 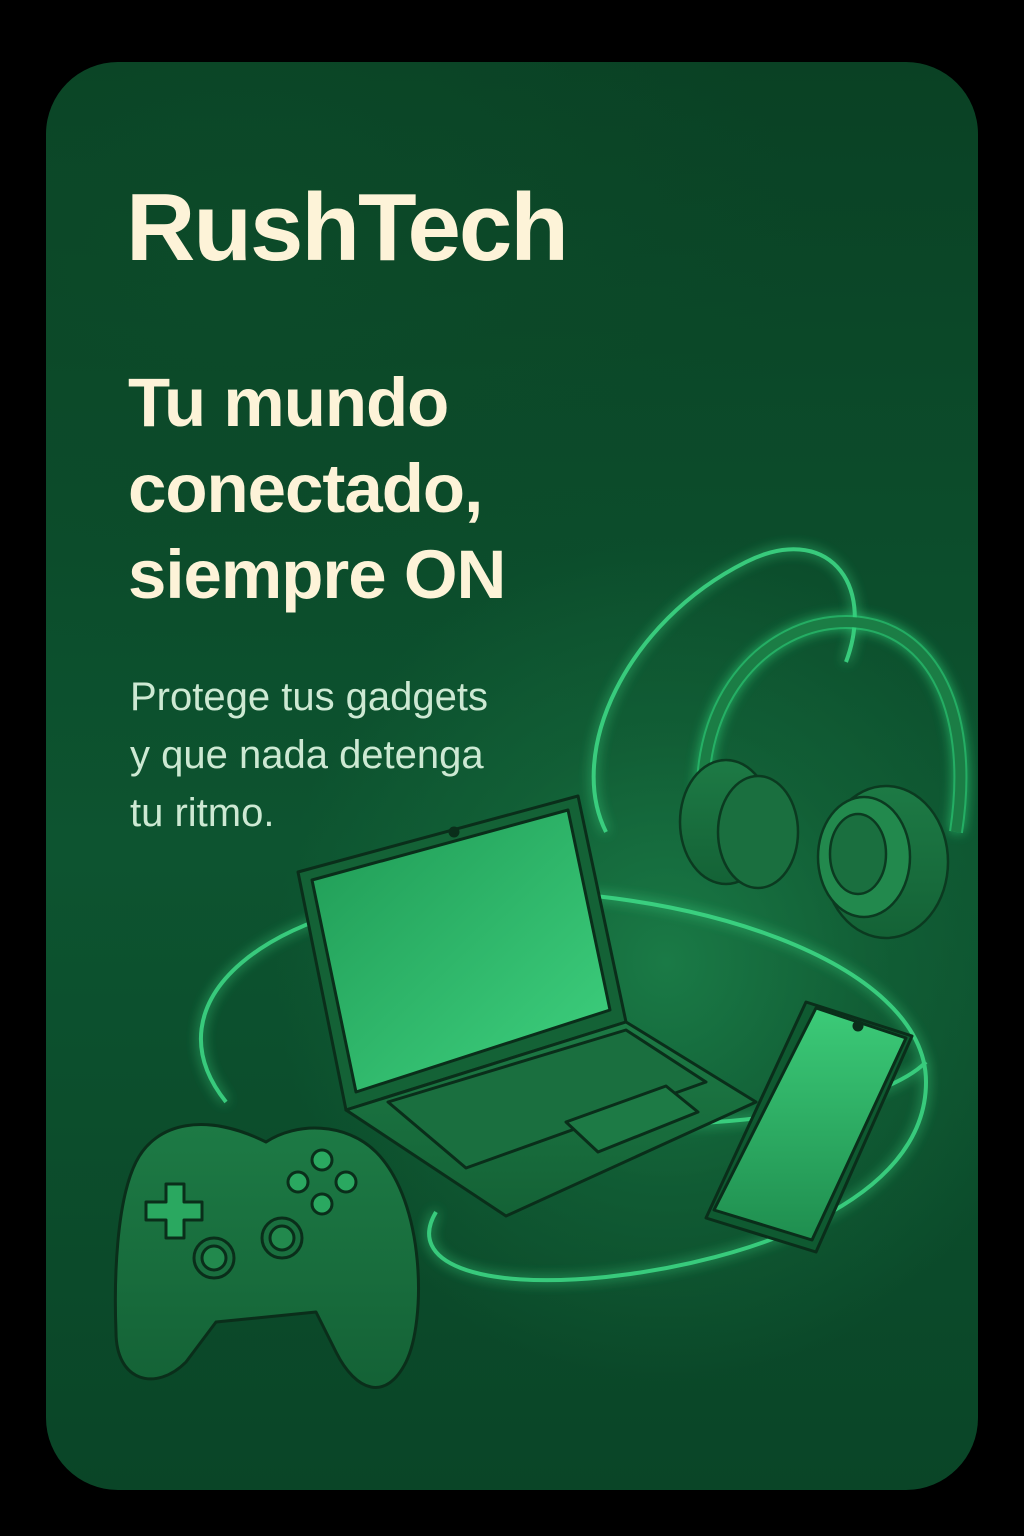 What do you see at coordinates (317, 574) in the screenshot?
I see `headline-line: siempre ON` at bounding box center [317, 574].